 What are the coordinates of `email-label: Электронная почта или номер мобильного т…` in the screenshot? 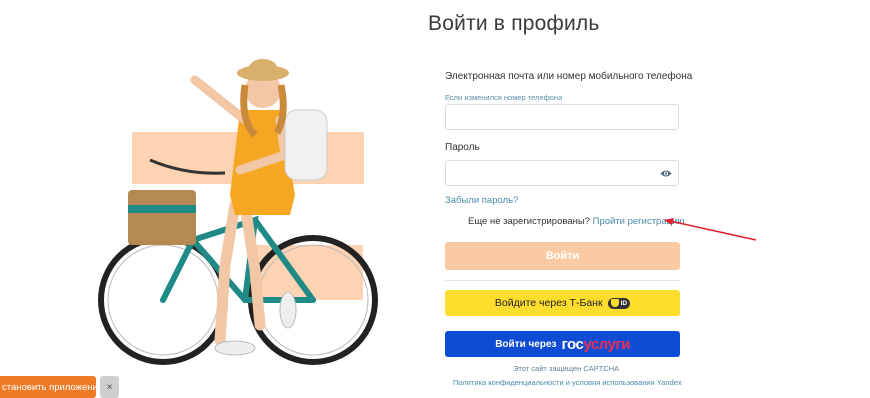 It's located at (569, 76).